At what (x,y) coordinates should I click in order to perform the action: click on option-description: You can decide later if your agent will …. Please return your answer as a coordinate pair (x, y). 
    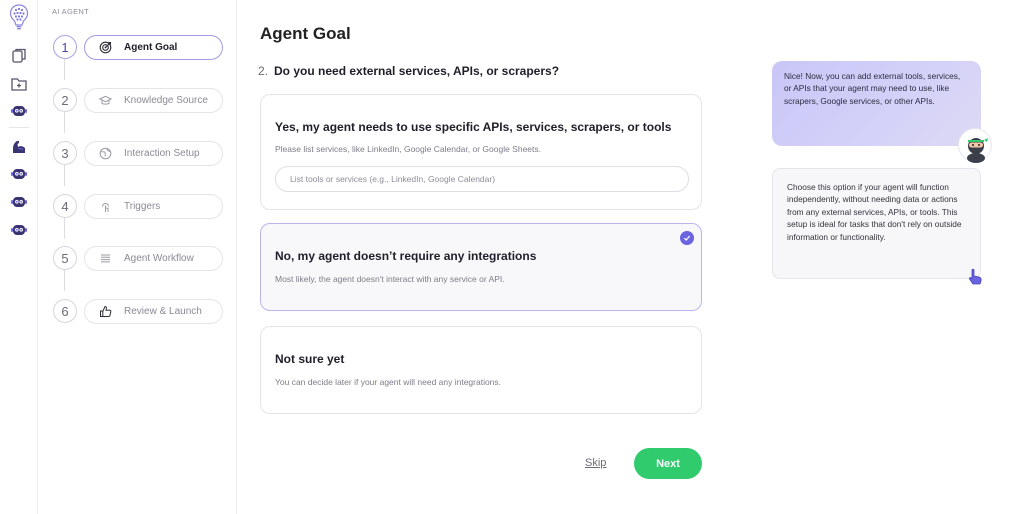
    Looking at the image, I should click on (388, 382).